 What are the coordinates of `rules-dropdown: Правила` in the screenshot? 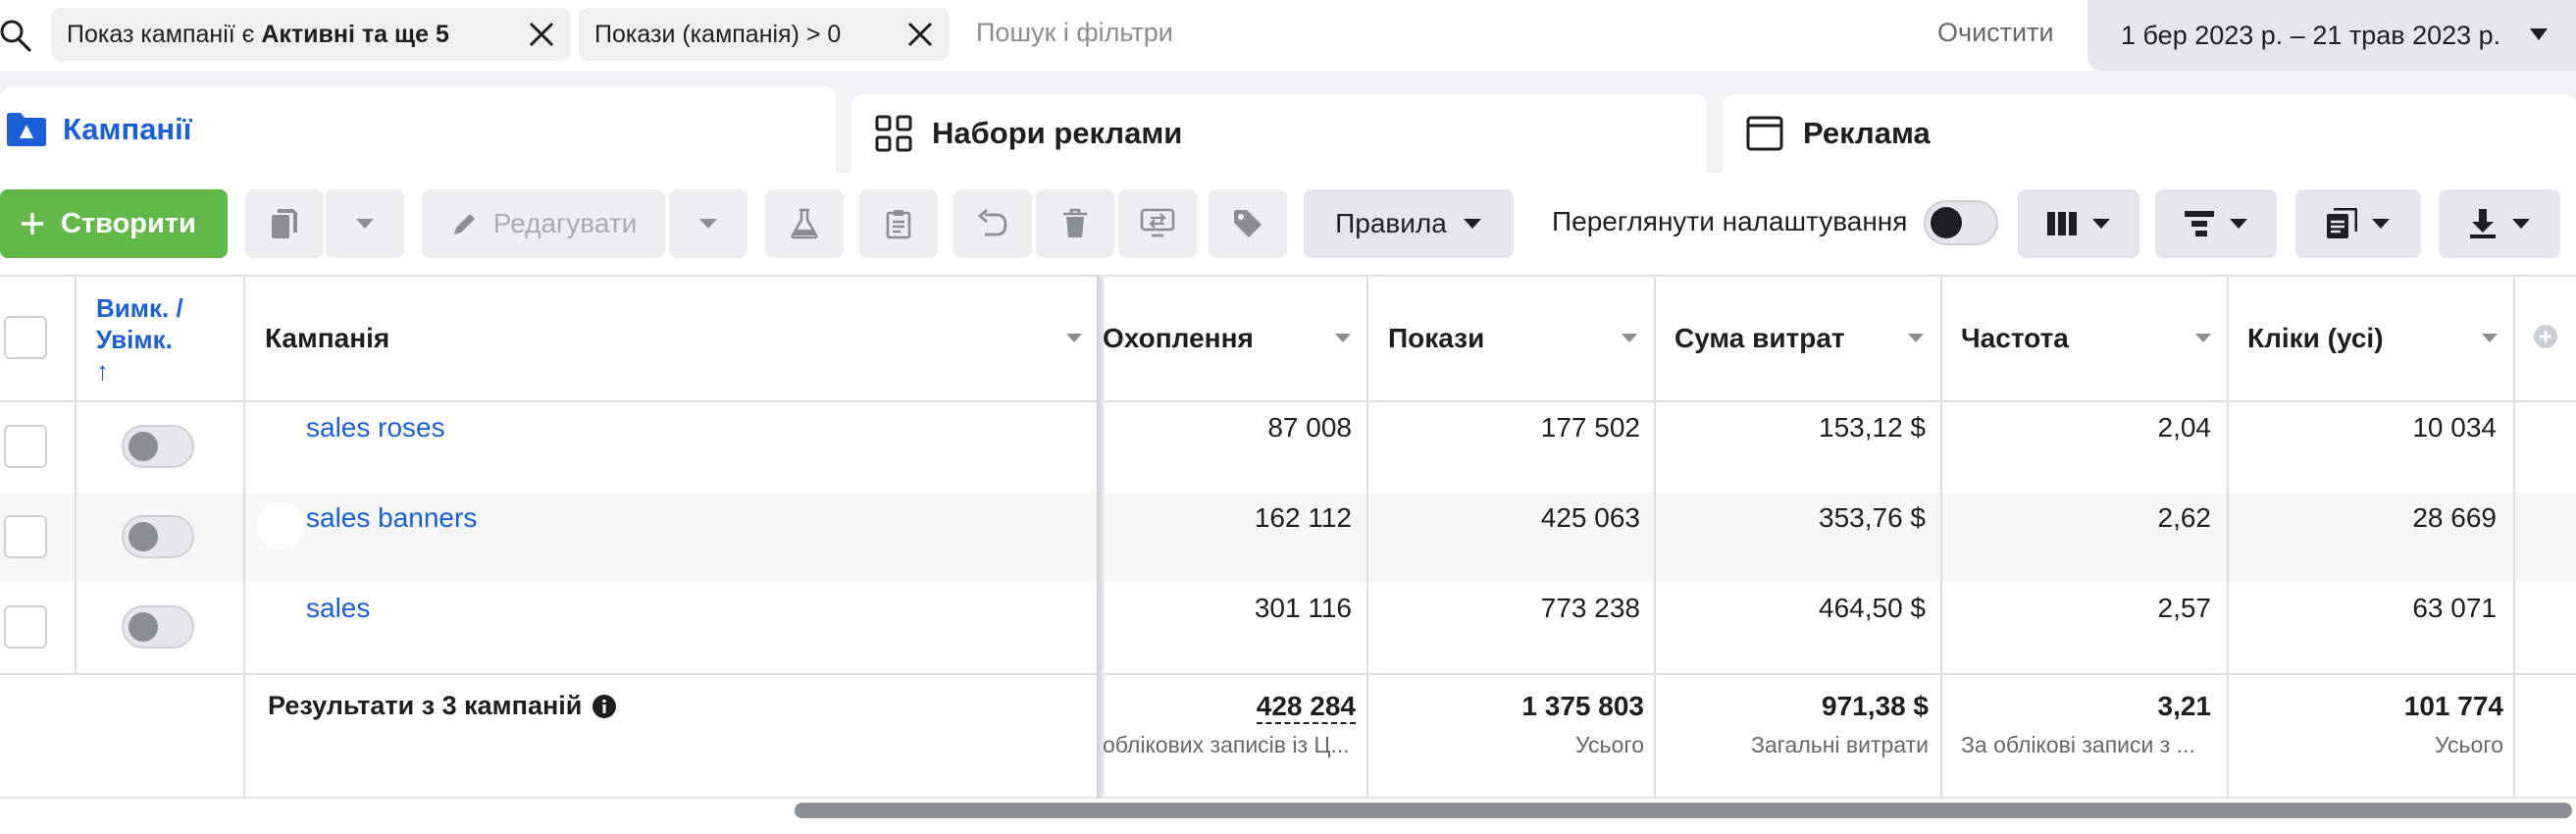 It's located at (1409, 224).